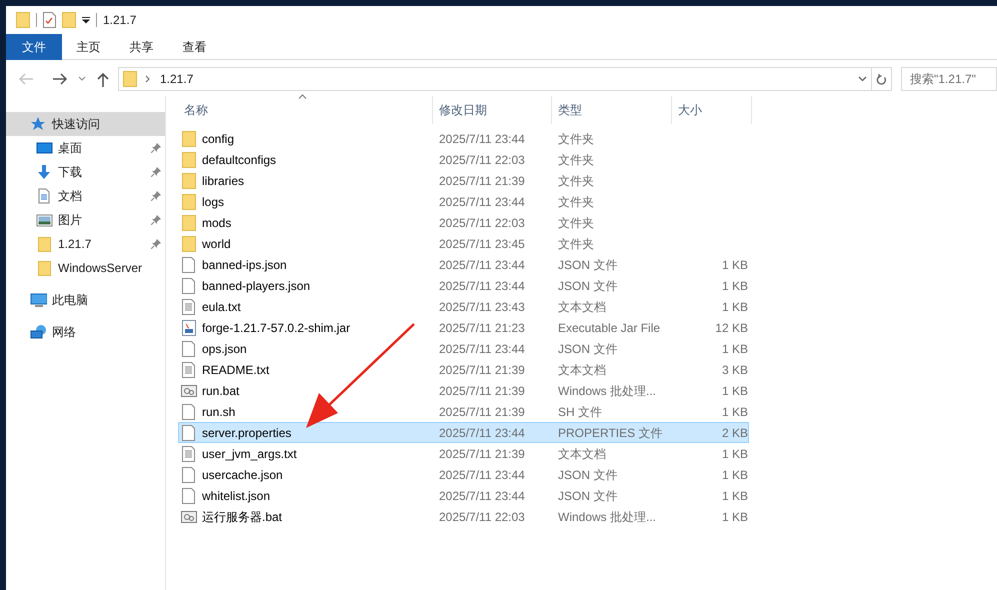 The image size is (997, 590). I want to click on file-row: usercache.json 2025/7/11 23:44 JSON 文件 1 KB, so click(463, 474).